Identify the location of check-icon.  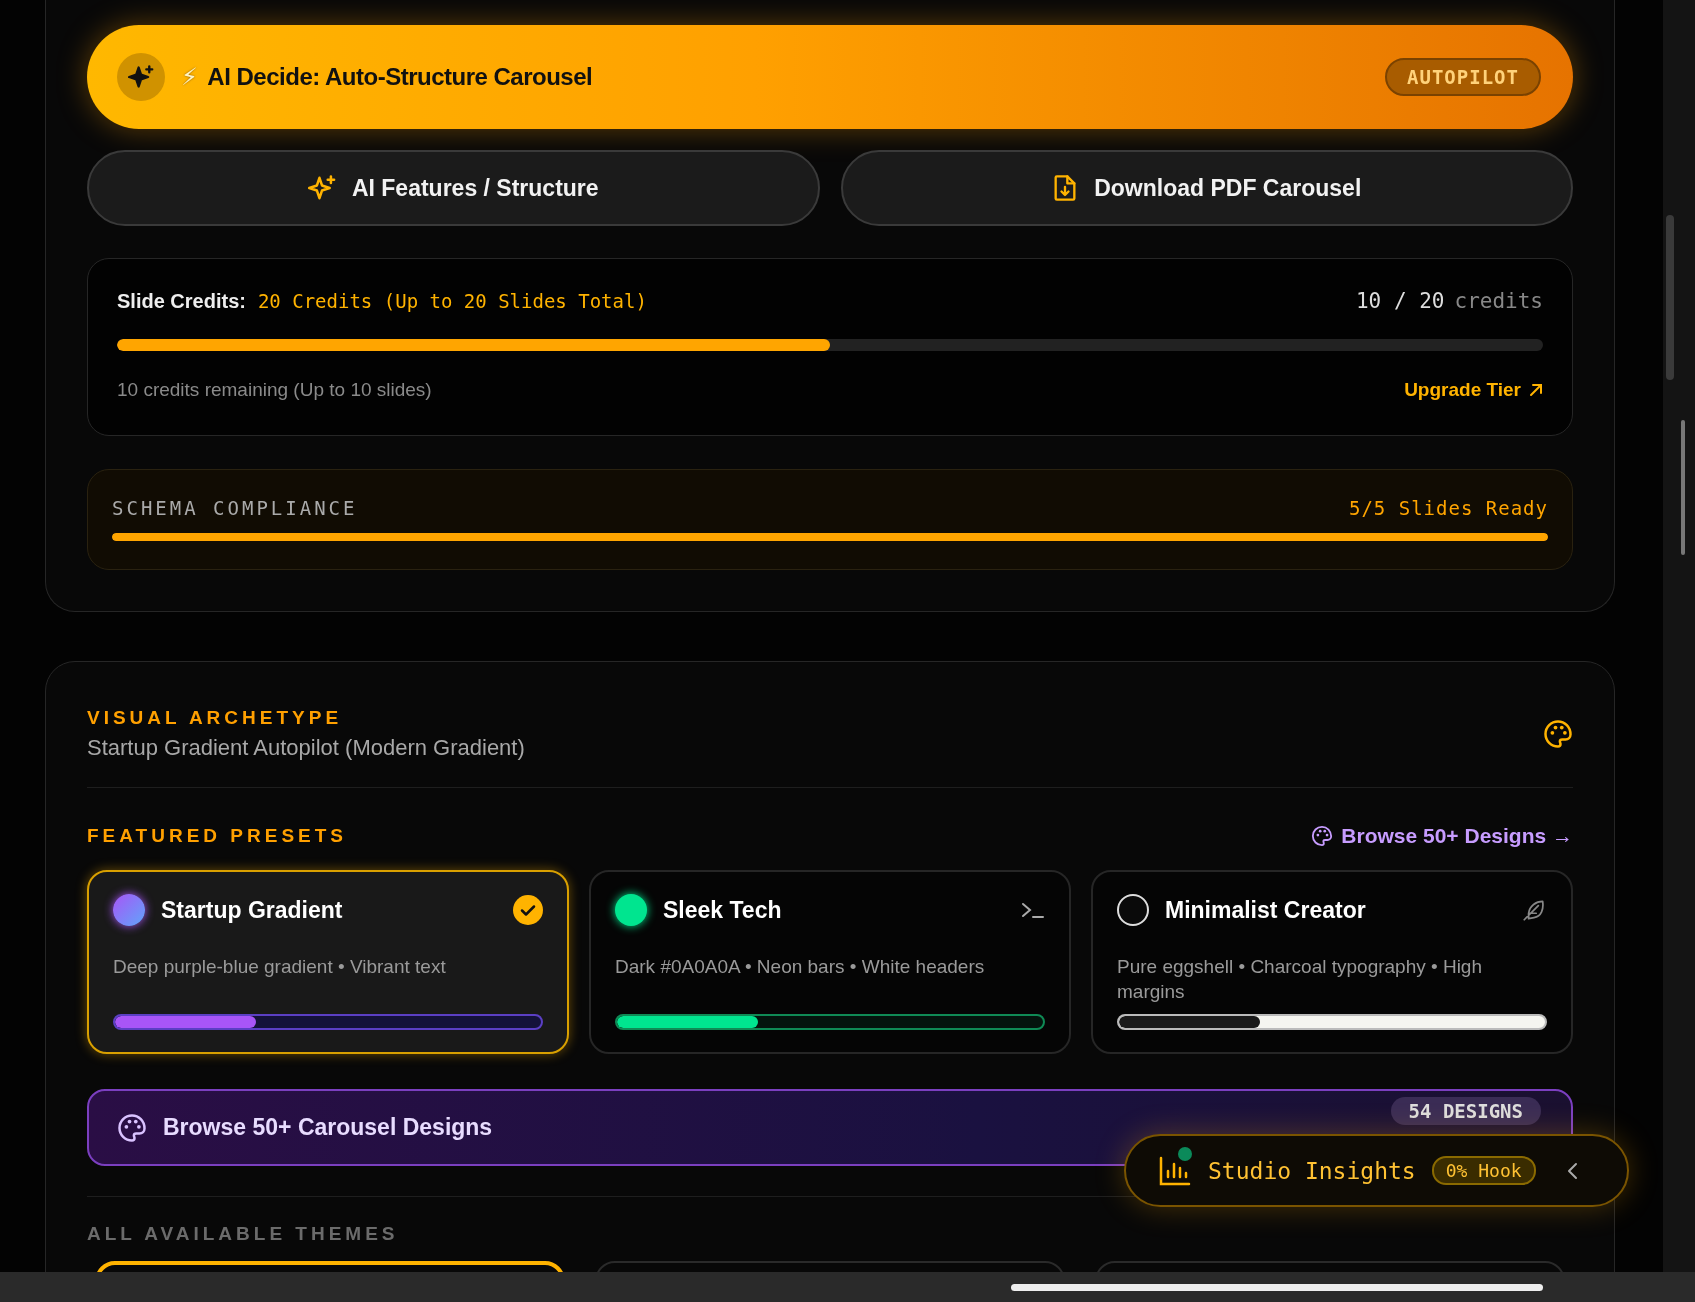
(528, 910).